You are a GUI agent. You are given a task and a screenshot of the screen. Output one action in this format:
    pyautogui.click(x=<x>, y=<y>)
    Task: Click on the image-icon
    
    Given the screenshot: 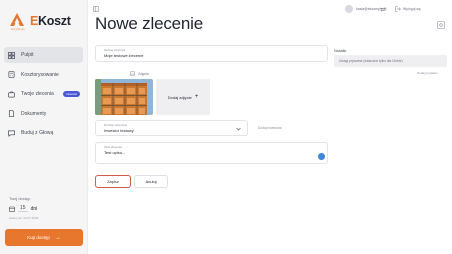 What is the action you would take?
    pyautogui.click(x=132, y=73)
    